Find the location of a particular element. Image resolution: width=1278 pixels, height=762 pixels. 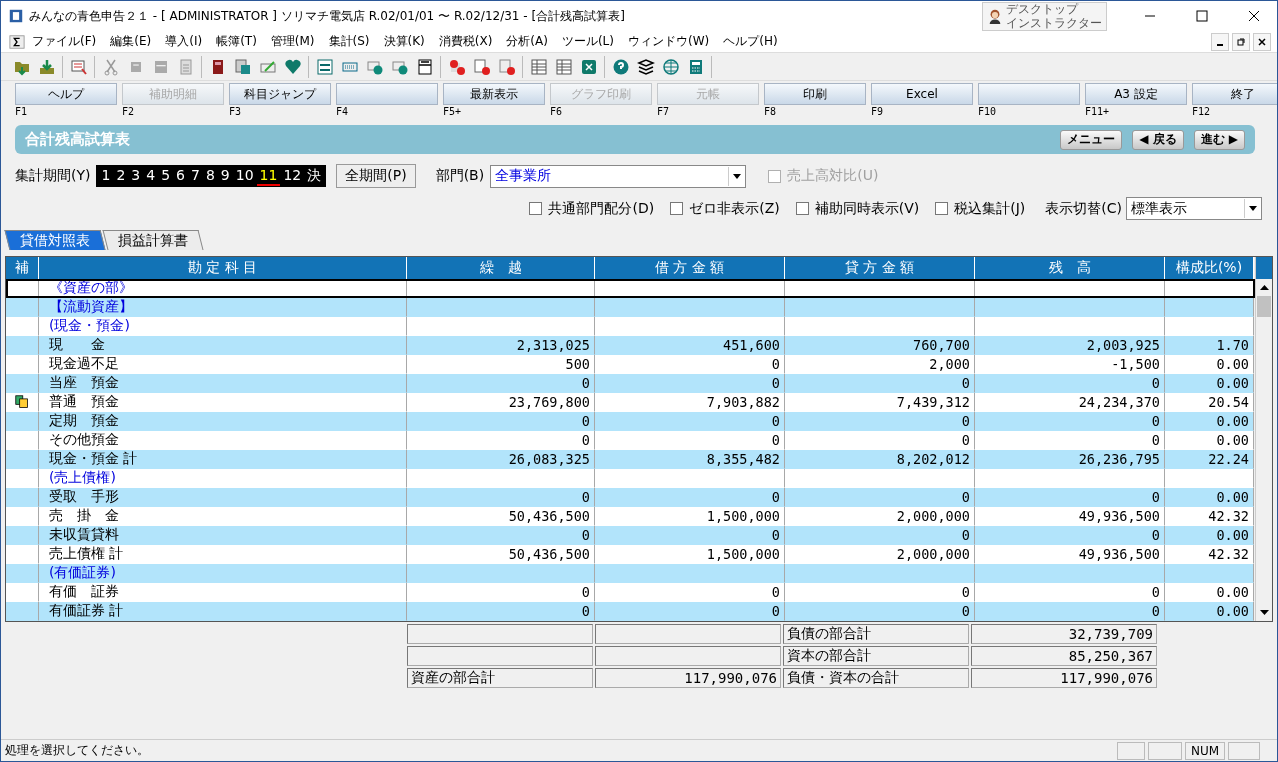

period-option: 1 is located at coordinates (106, 176).